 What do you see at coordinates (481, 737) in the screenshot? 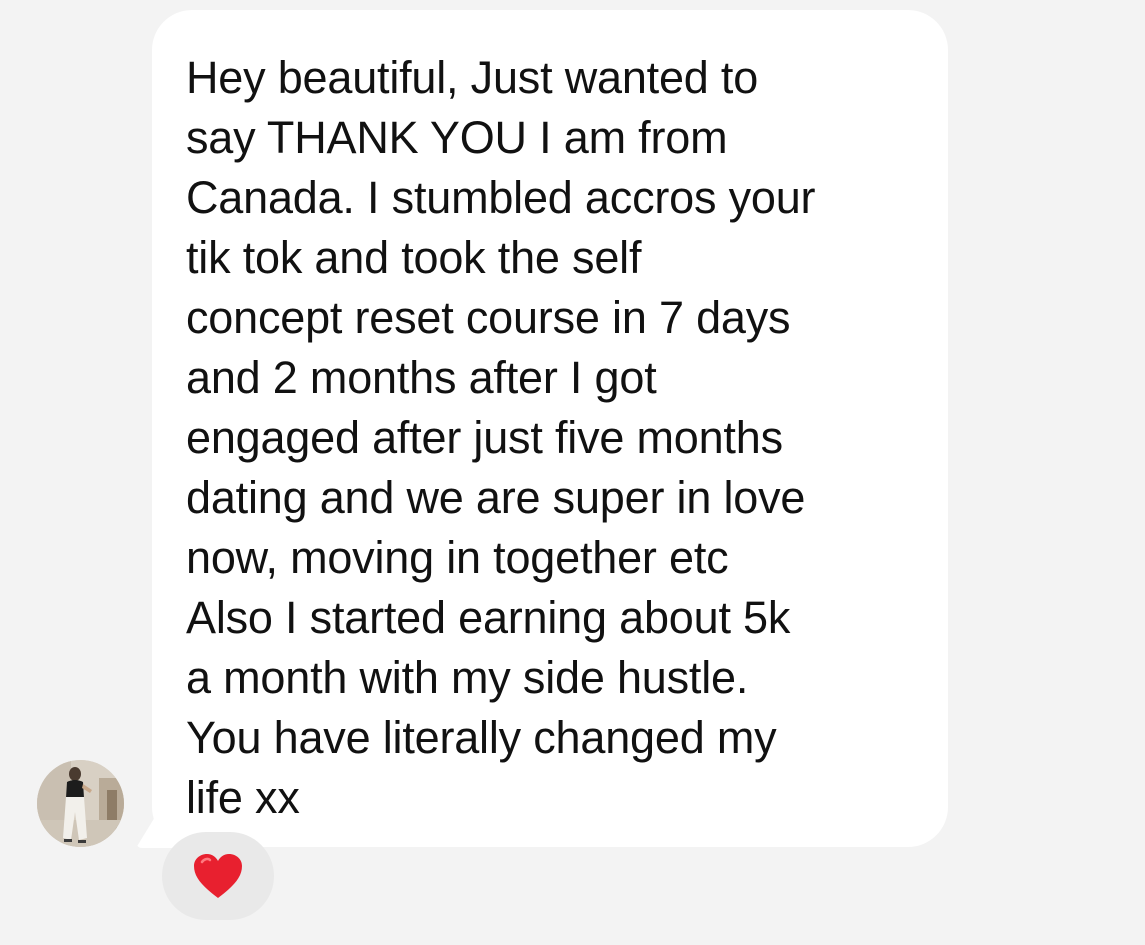
I see `message-line: You have literally changed my` at bounding box center [481, 737].